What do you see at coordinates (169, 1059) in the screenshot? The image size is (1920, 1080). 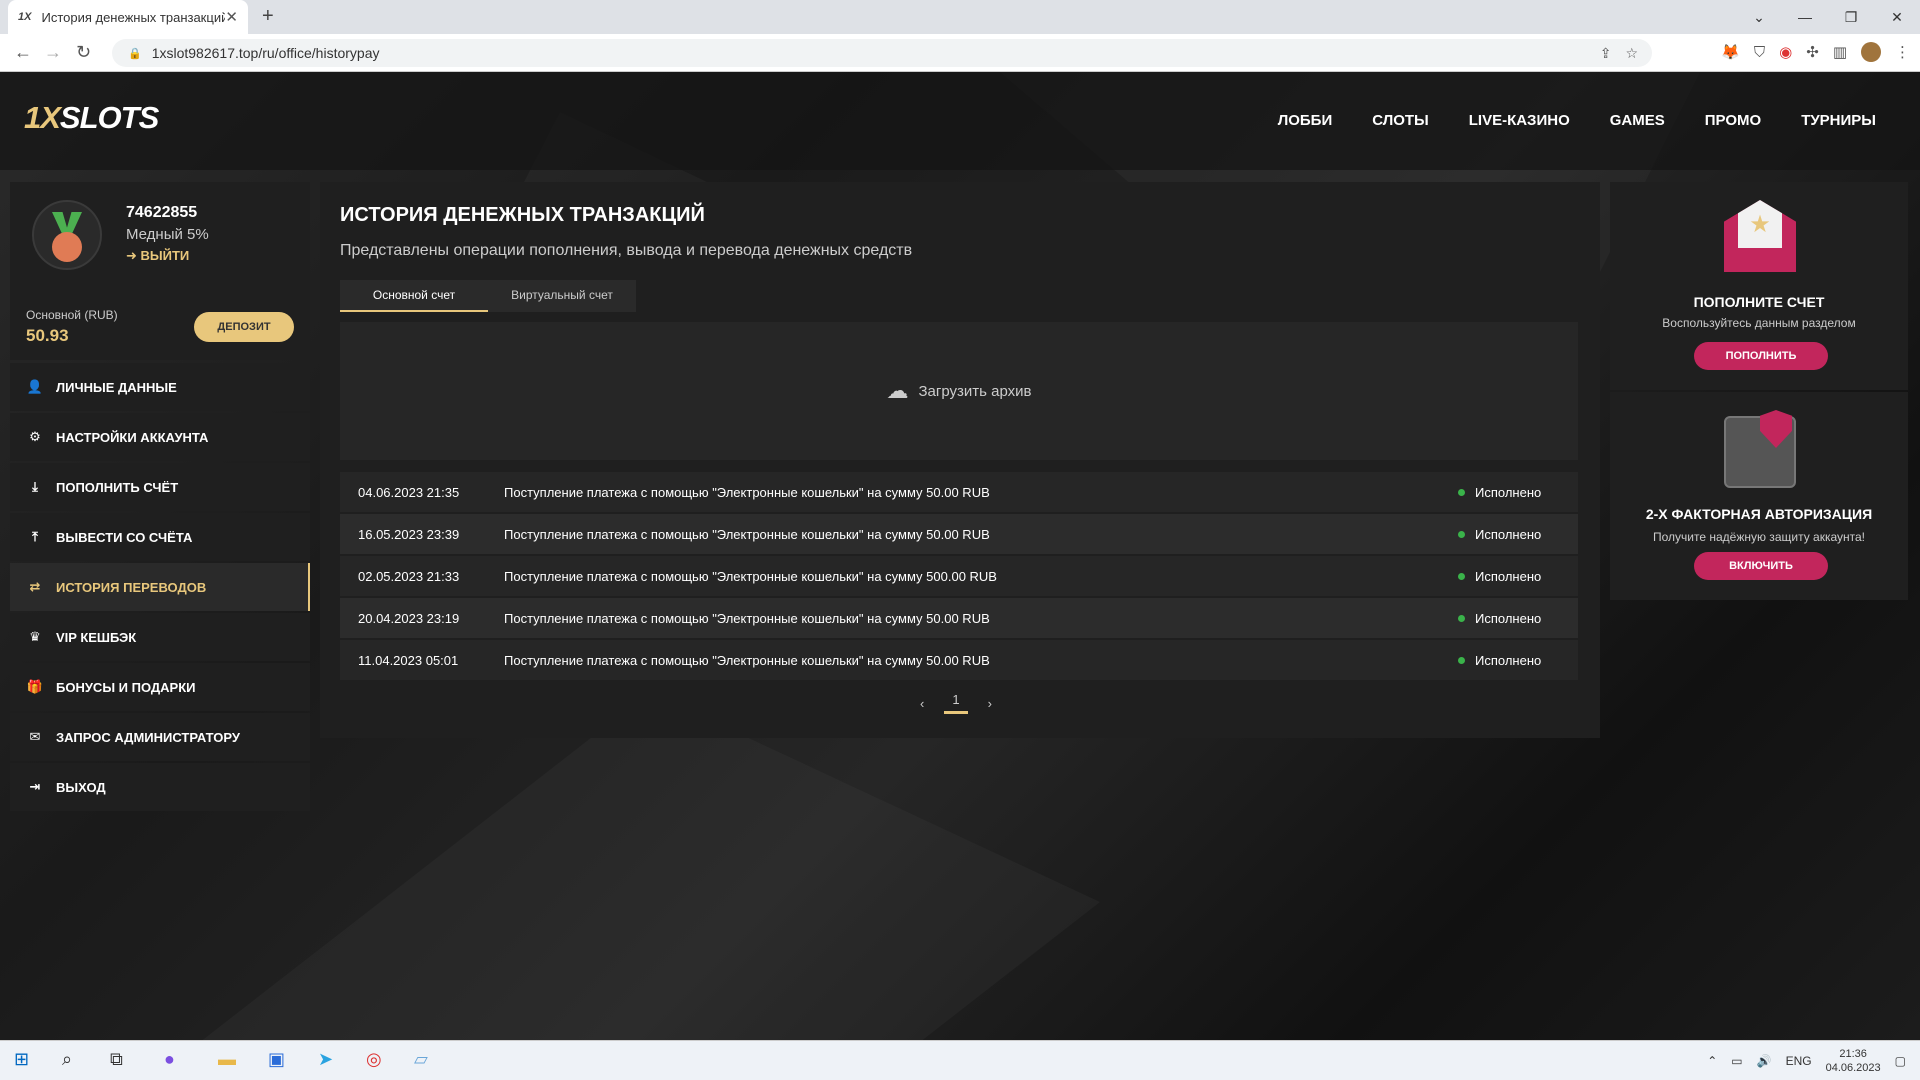 I see `assistant-icon: ●` at bounding box center [169, 1059].